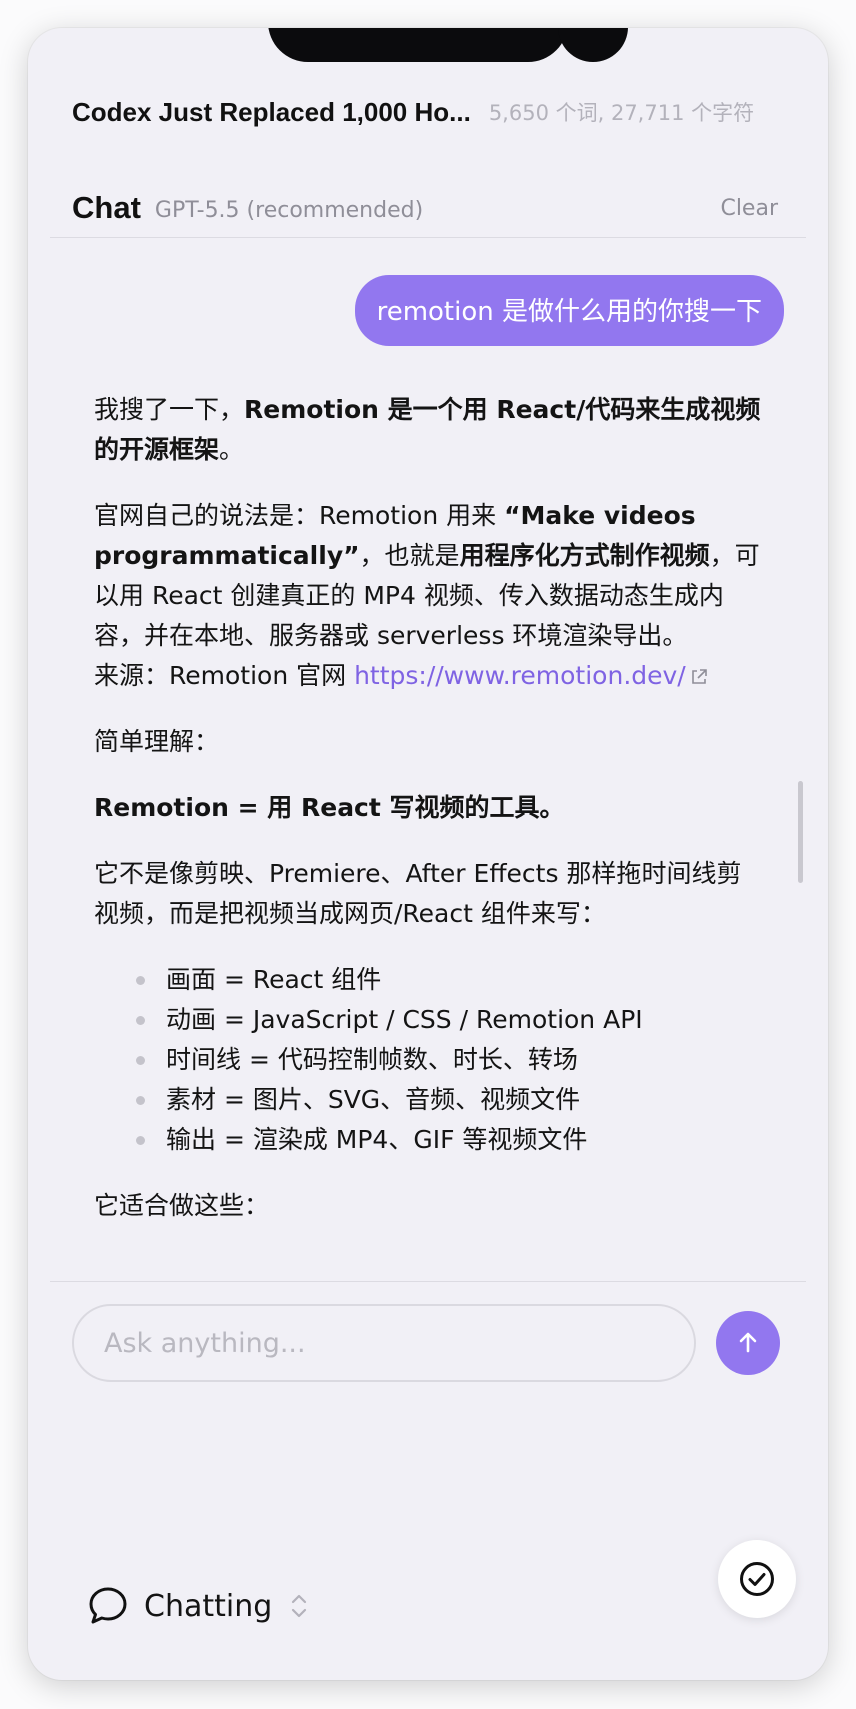 The image size is (856, 1709). I want to click on device-camera, so click(593, 45).